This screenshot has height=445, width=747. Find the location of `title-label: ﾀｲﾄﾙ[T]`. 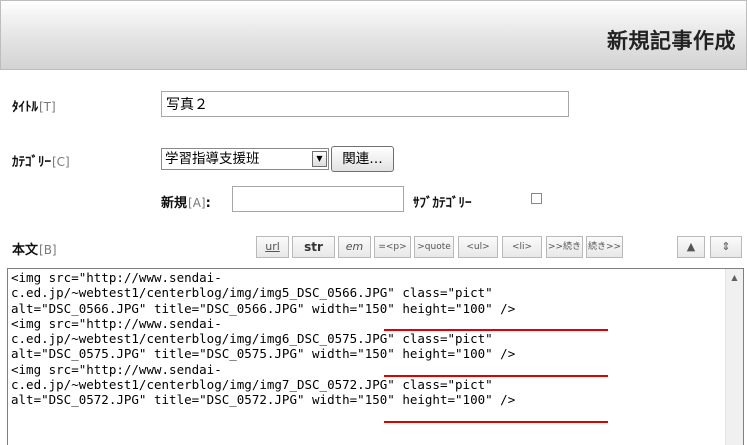

title-label: ﾀｲﾄﾙ[T] is located at coordinates (34, 105).